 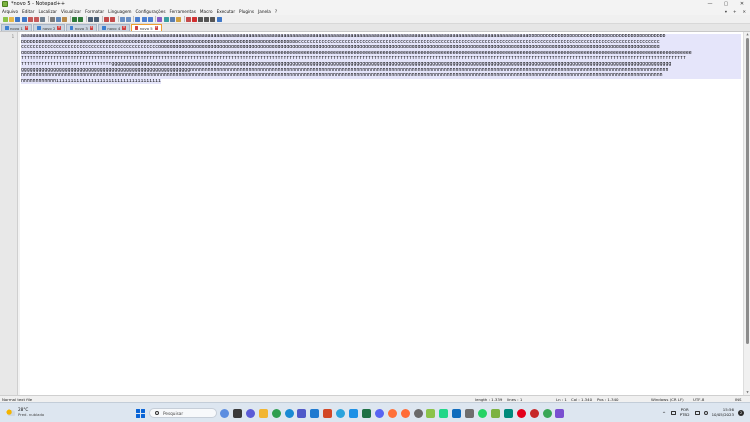 I want to click on menu-item: Linguagem, so click(x=119, y=11).